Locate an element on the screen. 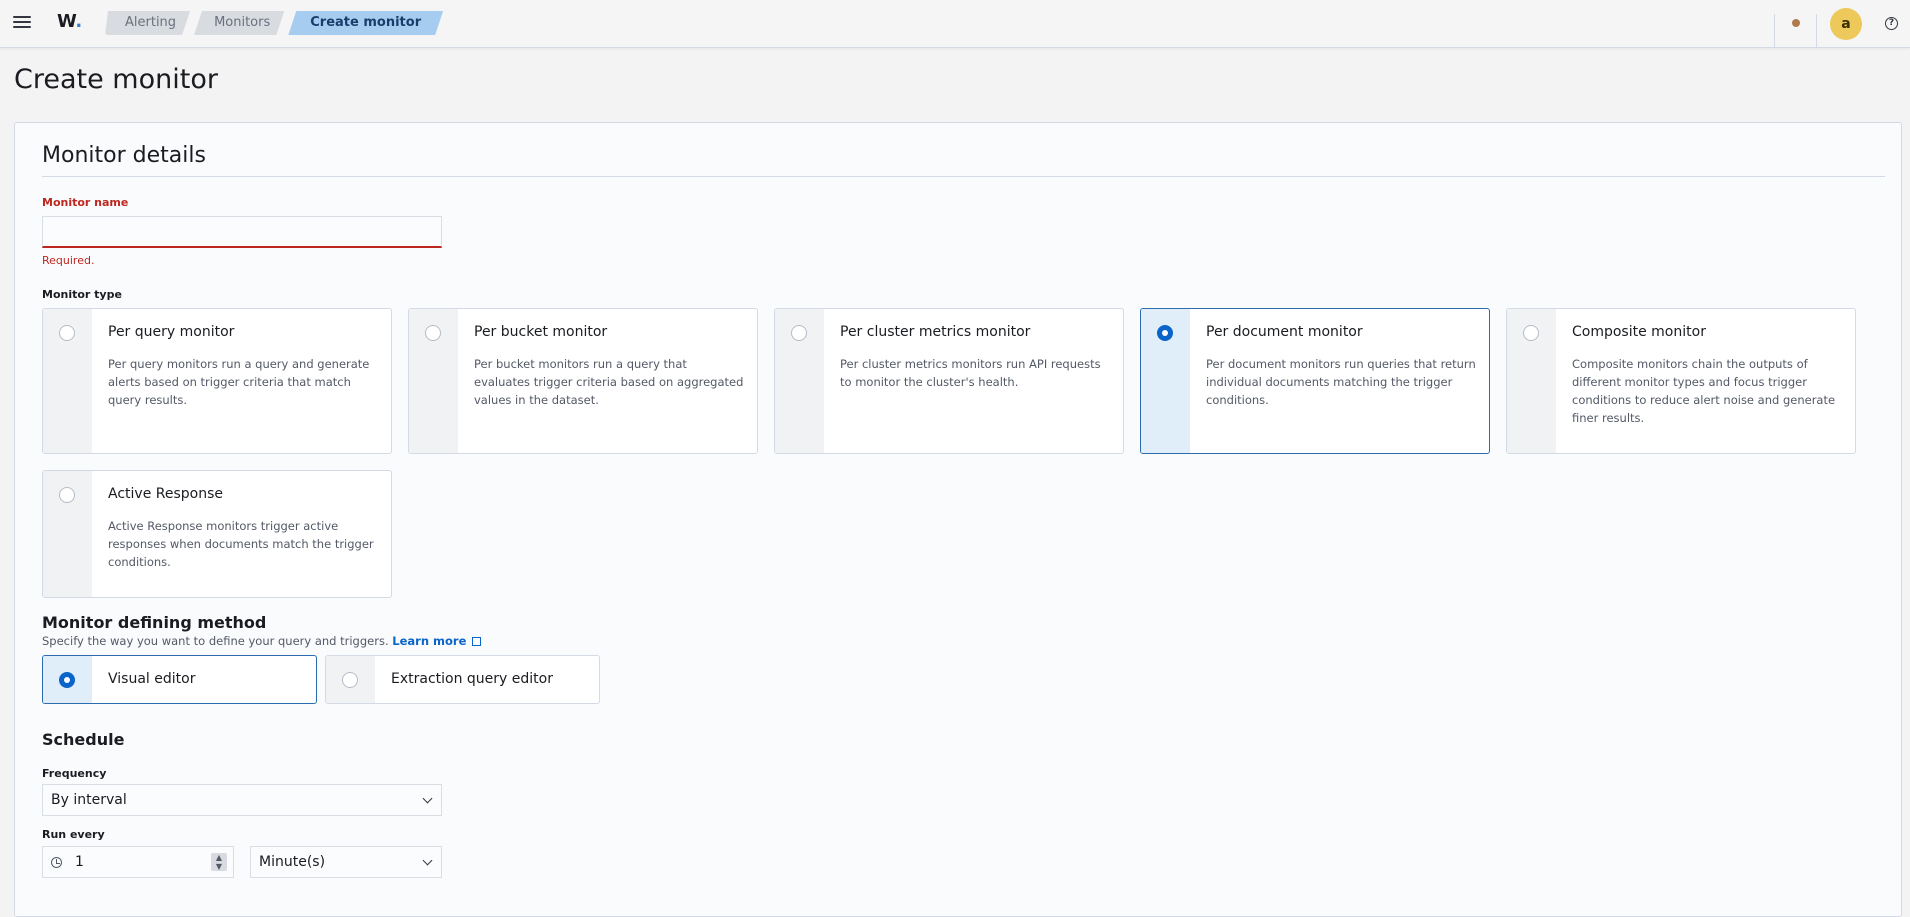  method-visual-editor: Visual editor is located at coordinates (179, 679).